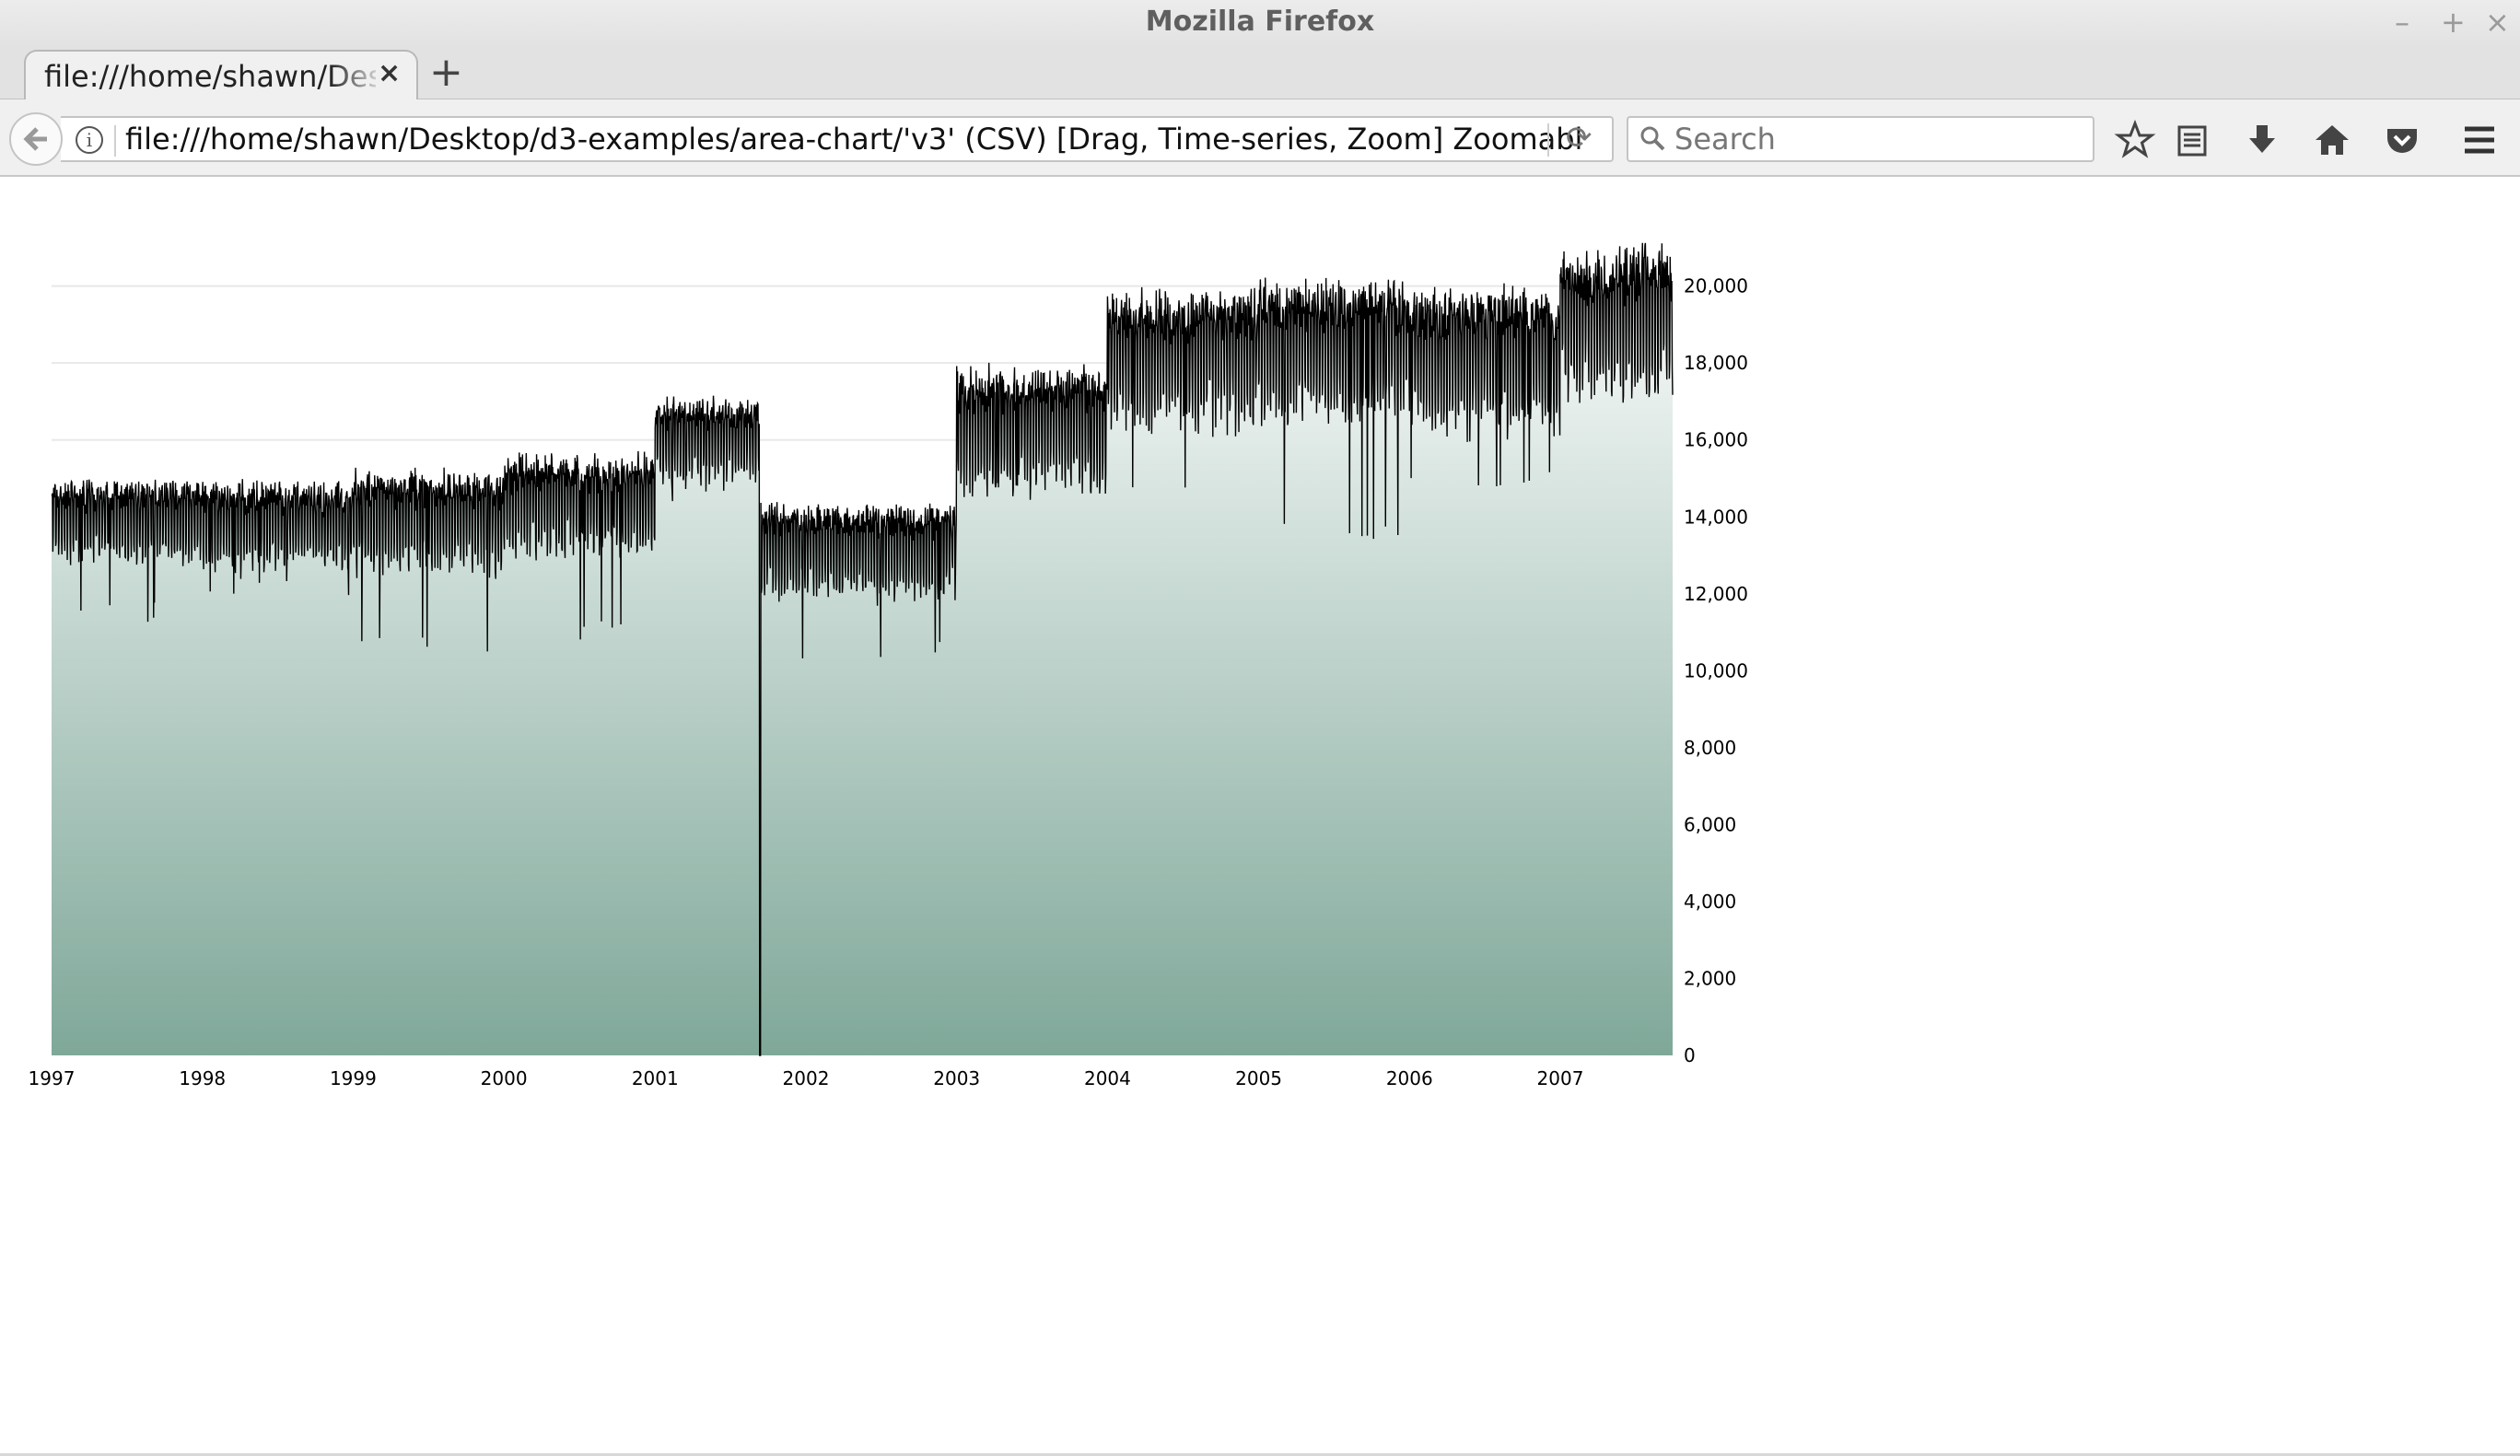 This screenshot has height=1456, width=2520. I want to click on x-tick-label: 1998, so click(202, 1078).